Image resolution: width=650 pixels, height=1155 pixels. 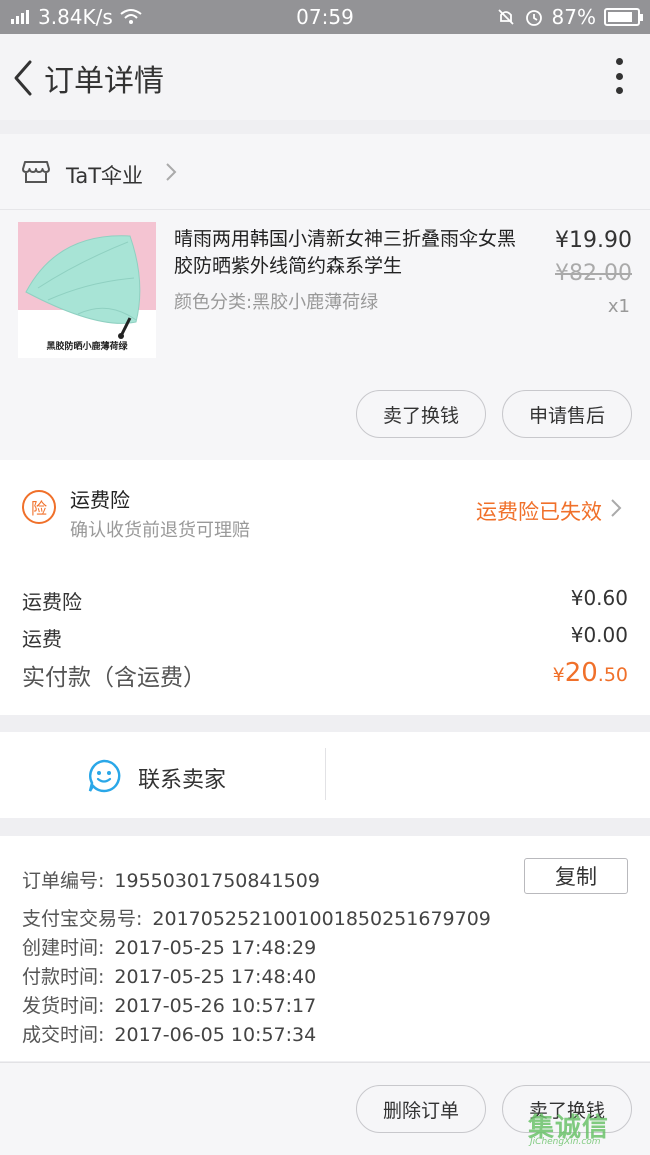 I want to click on insurance-status: 运费险已失效, so click(x=539, y=511).